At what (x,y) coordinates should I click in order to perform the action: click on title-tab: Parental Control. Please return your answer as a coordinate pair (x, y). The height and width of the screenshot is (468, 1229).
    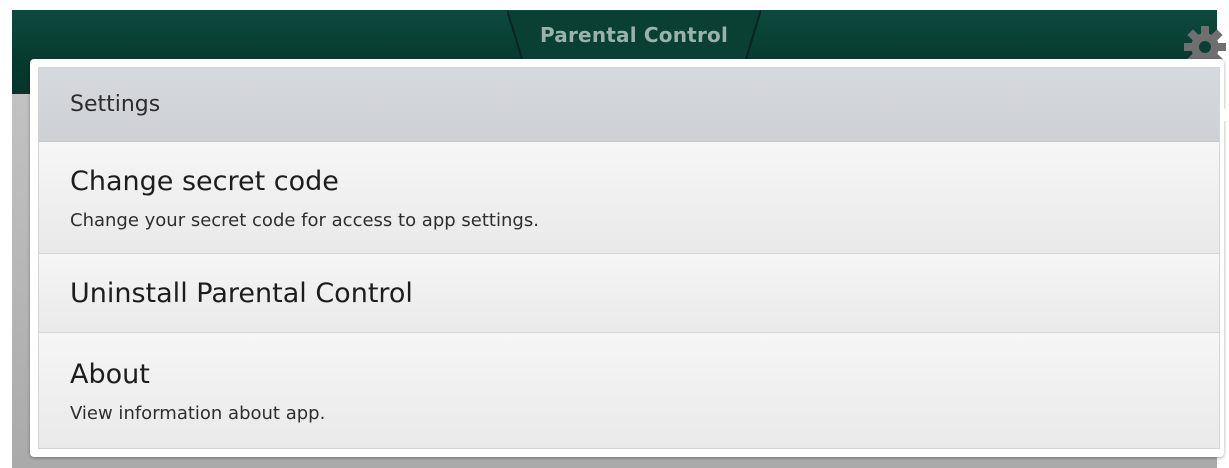
    Looking at the image, I should click on (634, 36).